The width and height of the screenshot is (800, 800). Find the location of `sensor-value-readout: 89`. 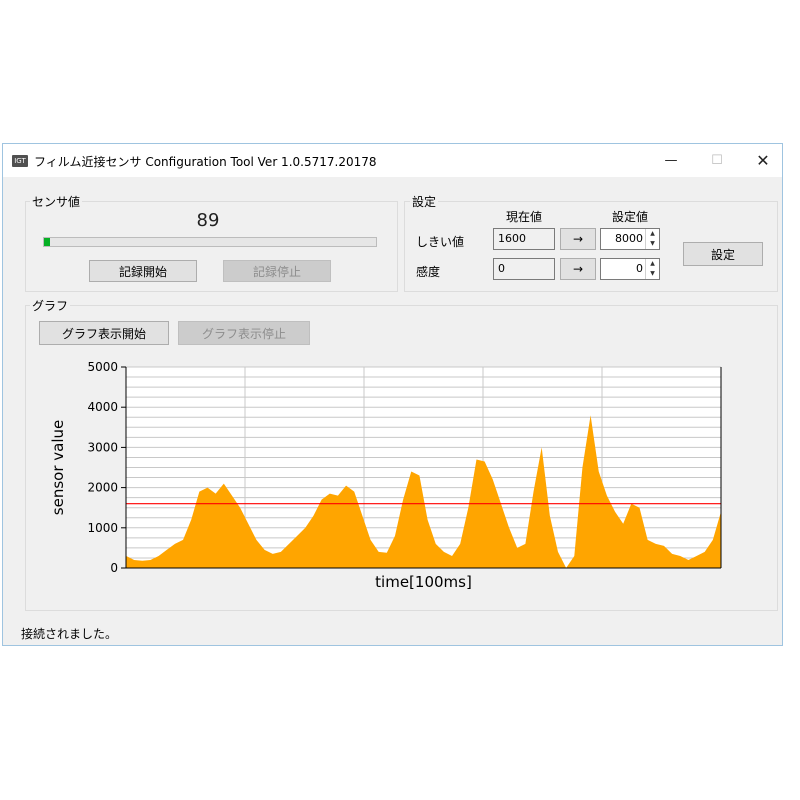

sensor-value-readout: 89 is located at coordinates (208, 220).